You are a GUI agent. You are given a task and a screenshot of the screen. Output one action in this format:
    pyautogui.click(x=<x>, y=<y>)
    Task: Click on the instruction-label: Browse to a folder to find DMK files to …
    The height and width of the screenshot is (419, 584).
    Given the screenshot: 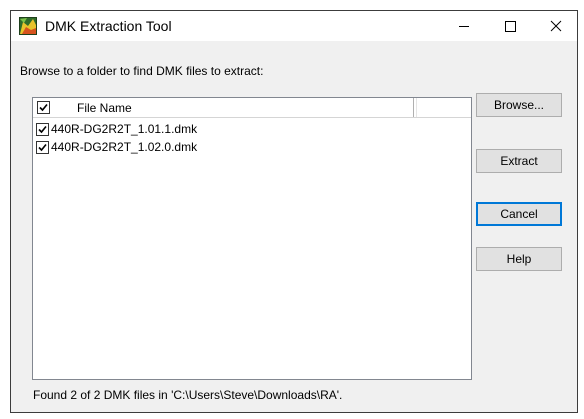 What is the action you would take?
    pyautogui.click(x=142, y=71)
    